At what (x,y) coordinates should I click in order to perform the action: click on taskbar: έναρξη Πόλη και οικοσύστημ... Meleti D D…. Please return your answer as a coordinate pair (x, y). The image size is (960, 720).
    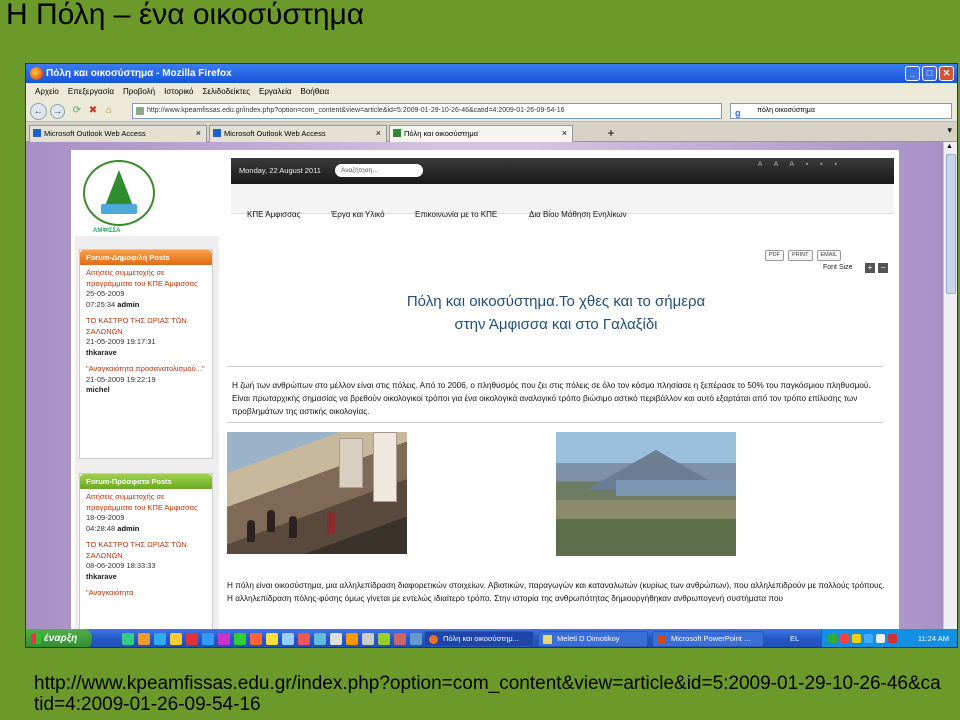
    Looking at the image, I should click on (491, 638).